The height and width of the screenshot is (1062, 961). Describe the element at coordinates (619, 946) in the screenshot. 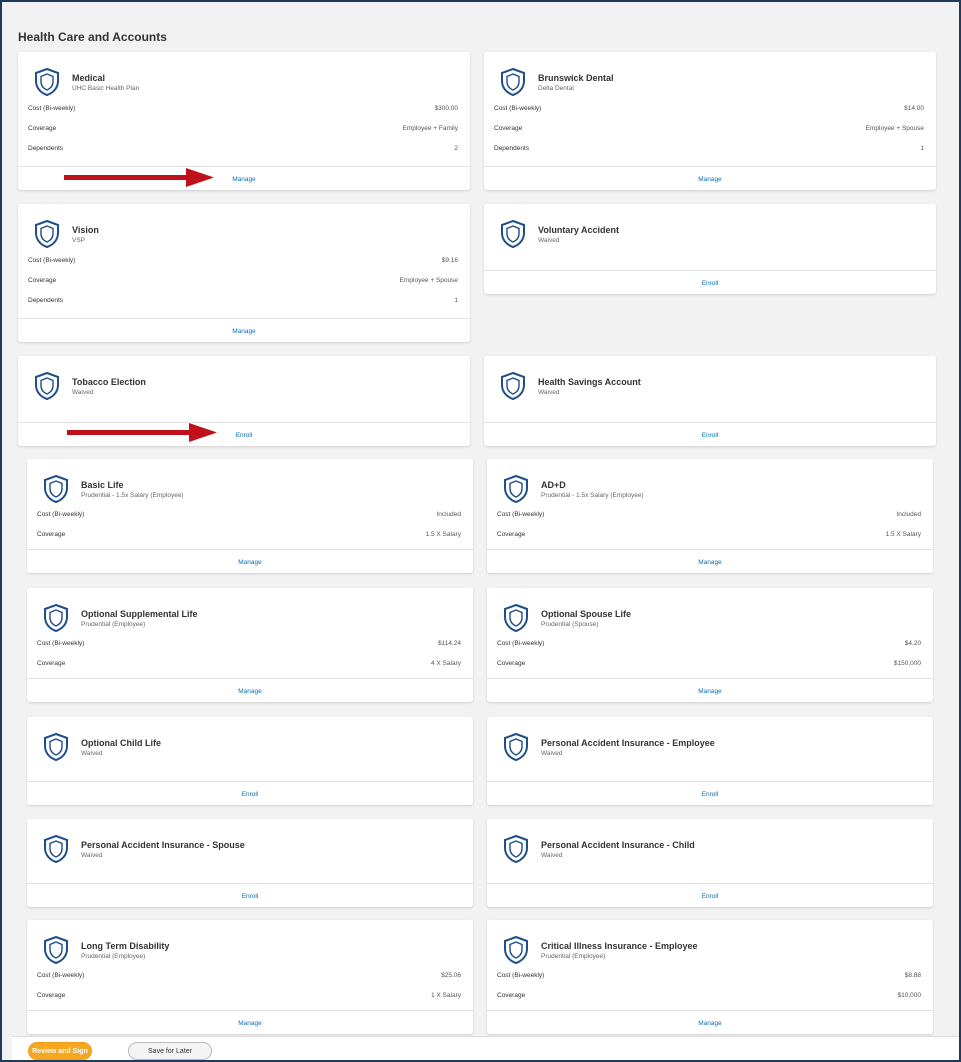

I see `card-title: Critical Illness Insurance - Employee` at that location.